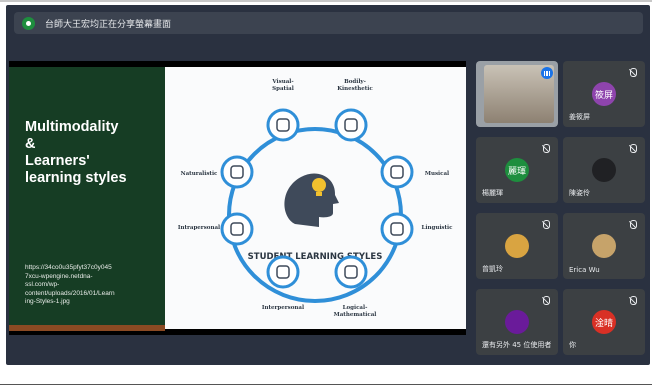 The width and height of the screenshot is (652, 392). Describe the element at coordinates (414, 172) in the screenshot. I see `music-notes-node: Musical` at that location.